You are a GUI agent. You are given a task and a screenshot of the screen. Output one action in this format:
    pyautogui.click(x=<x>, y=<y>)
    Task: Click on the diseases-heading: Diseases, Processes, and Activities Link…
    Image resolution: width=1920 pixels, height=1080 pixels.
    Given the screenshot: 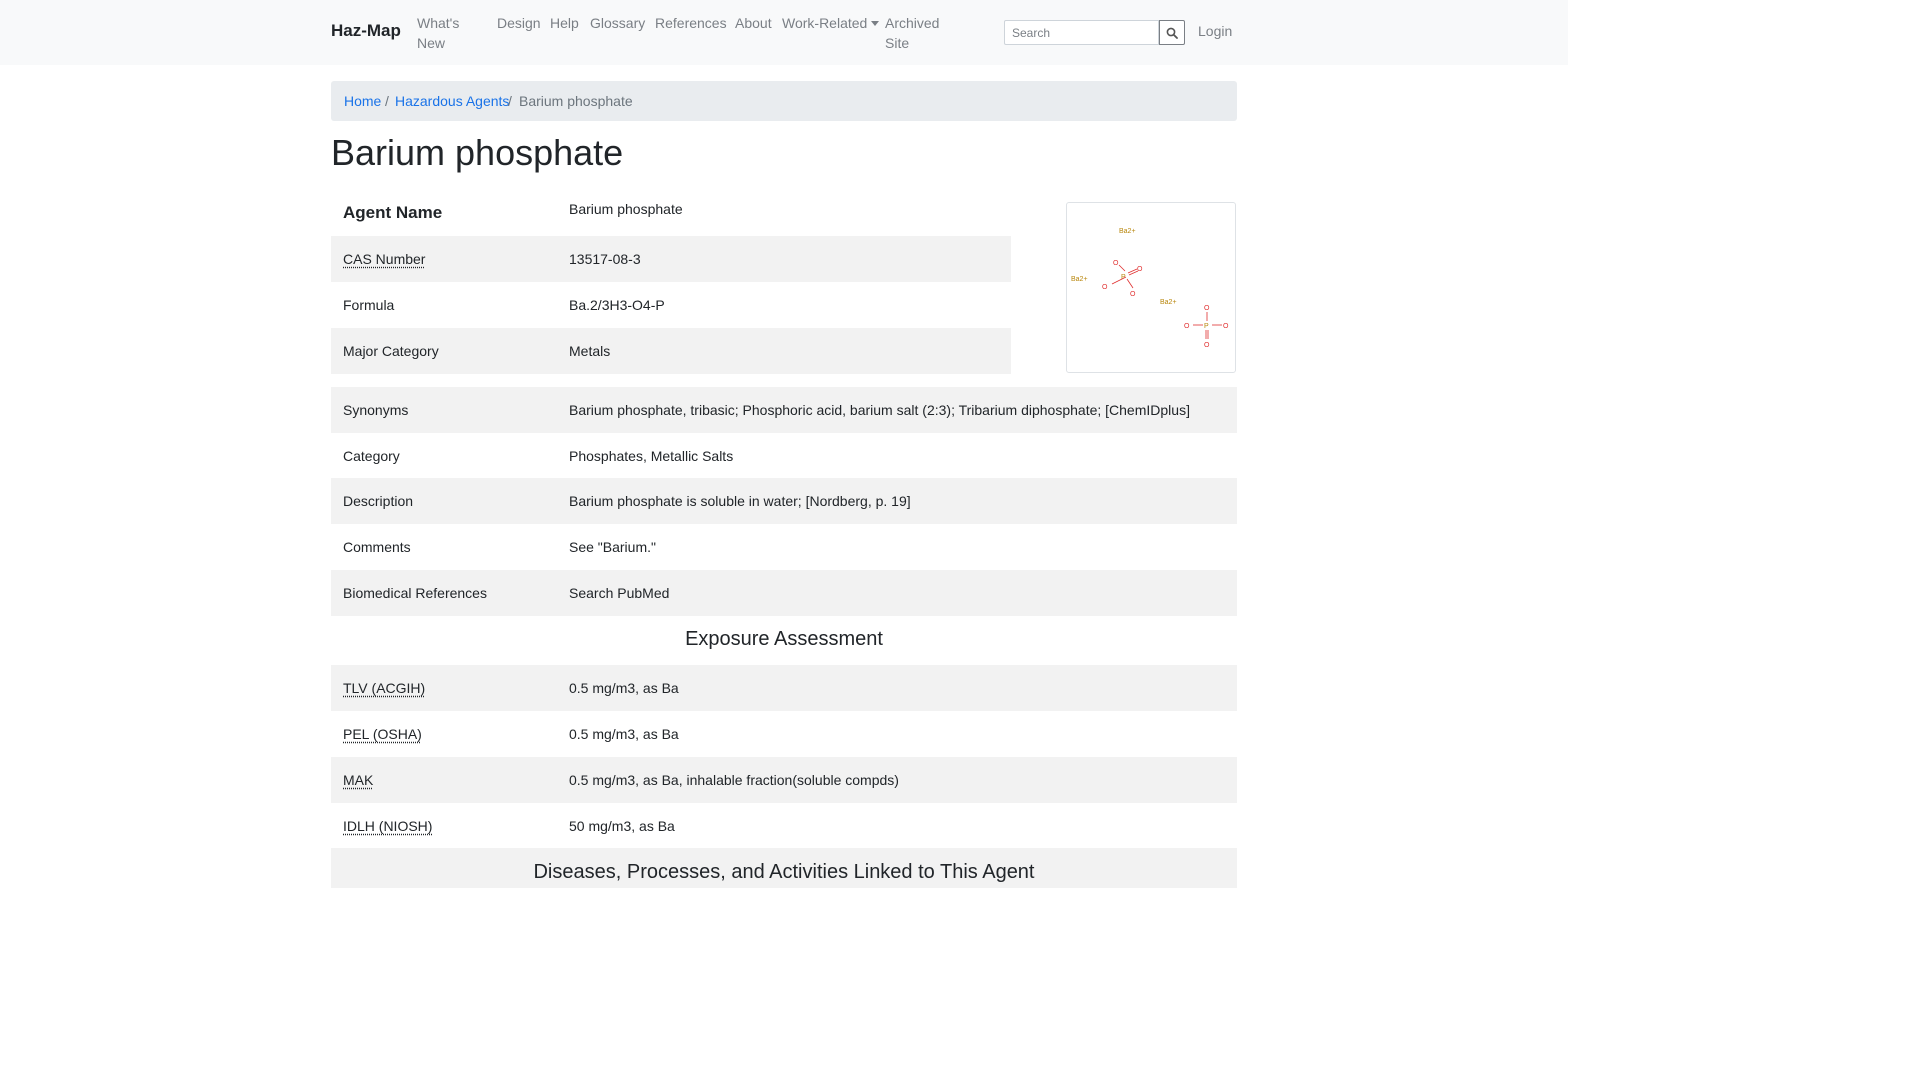 What is the action you would take?
    pyautogui.click(x=784, y=872)
    